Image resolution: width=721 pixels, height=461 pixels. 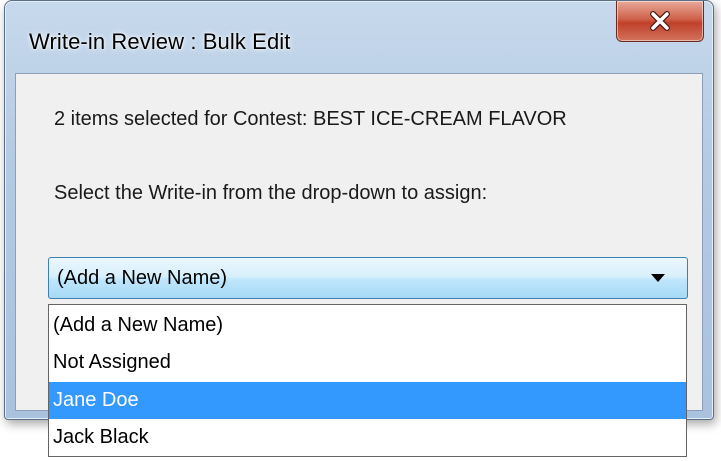 What do you see at coordinates (138, 325) in the screenshot?
I see `option-label: (Add a New Name)` at bounding box center [138, 325].